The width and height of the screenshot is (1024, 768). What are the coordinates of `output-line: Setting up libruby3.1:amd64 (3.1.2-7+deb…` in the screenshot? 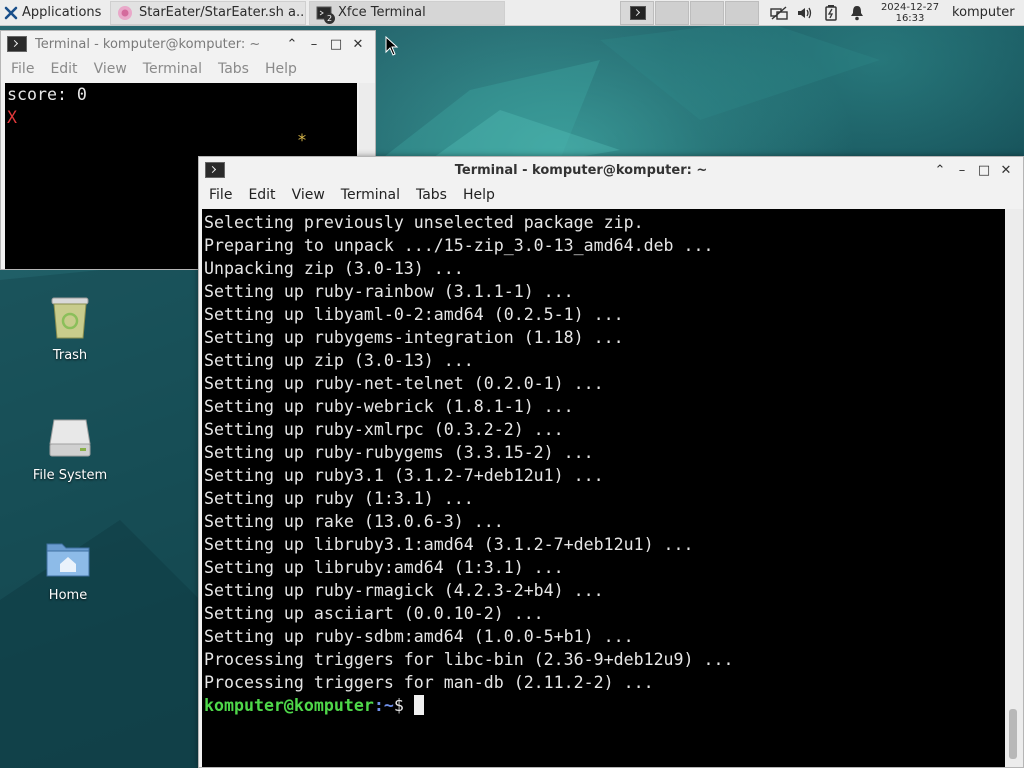 It's located at (449, 544).